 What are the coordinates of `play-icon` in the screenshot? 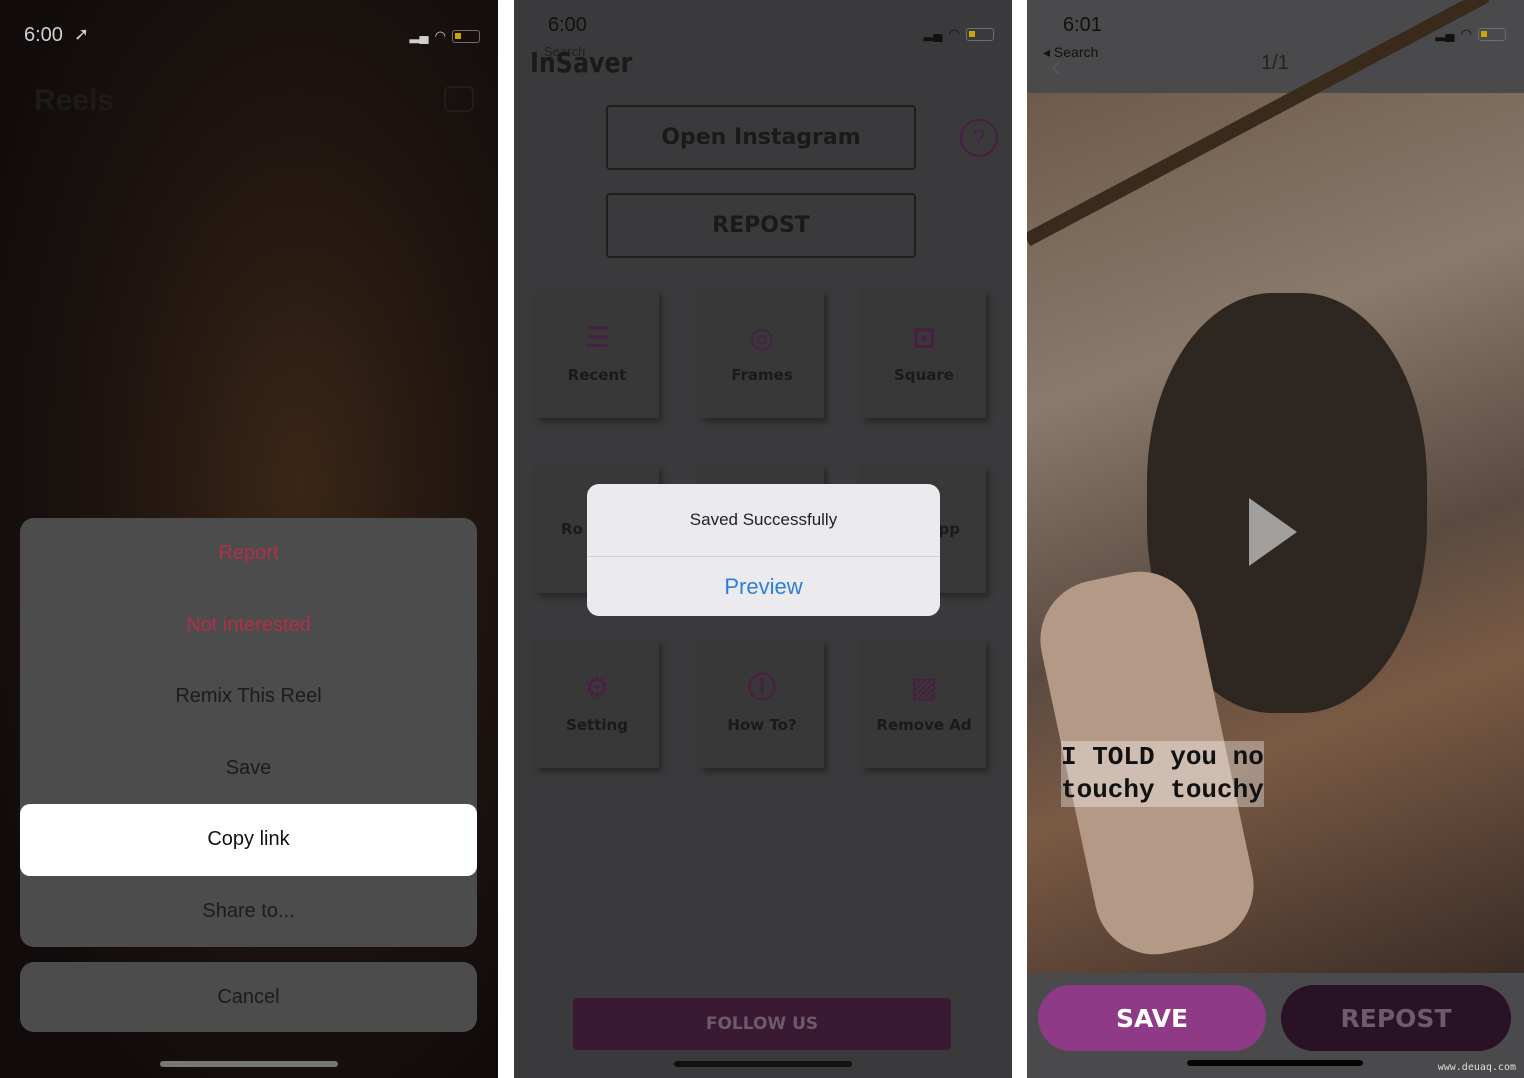 It's located at (1273, 532).